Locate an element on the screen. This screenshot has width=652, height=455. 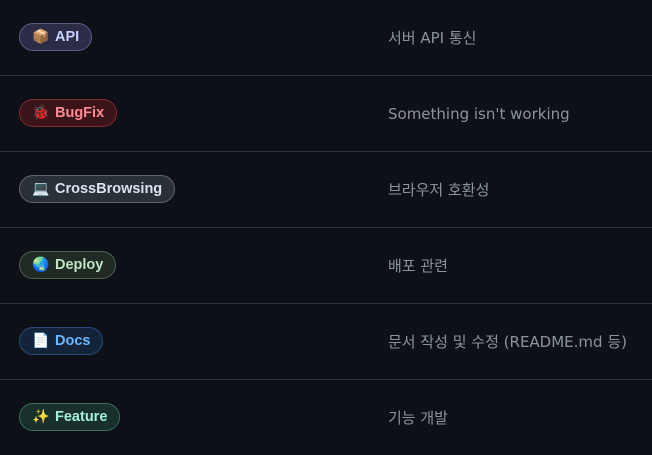
label-description: 서버 API 통신 is located at coordinates (432, 38).